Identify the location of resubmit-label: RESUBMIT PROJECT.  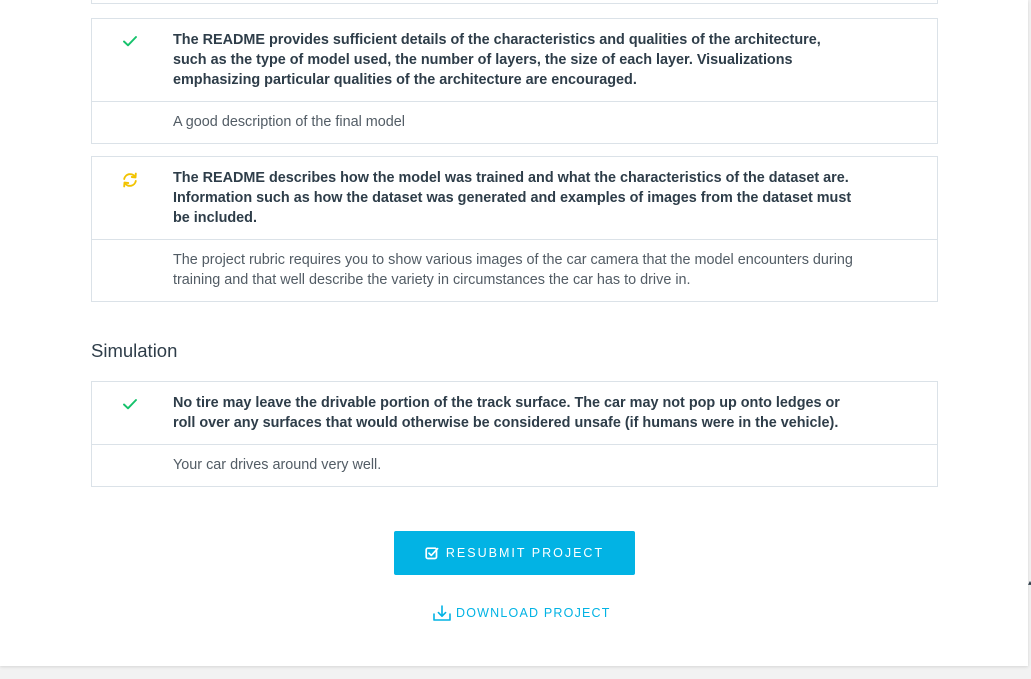
(525, 553).